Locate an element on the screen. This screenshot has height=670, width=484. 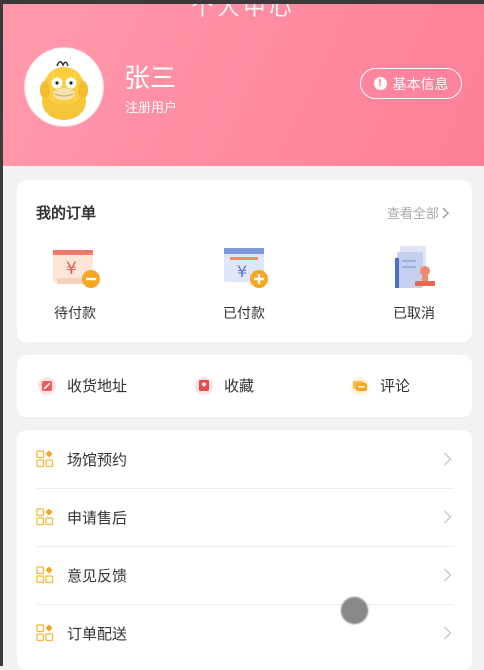
shortcut-label: 收货地址 is located at coordinates (97, 386).